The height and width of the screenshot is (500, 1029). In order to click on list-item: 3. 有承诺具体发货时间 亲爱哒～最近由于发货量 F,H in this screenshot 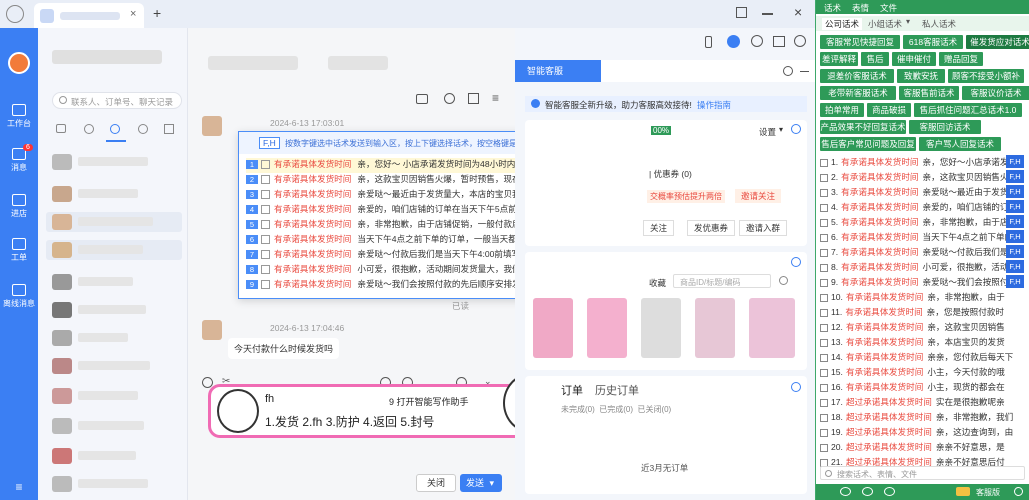, I will do `click(923, 192)`.